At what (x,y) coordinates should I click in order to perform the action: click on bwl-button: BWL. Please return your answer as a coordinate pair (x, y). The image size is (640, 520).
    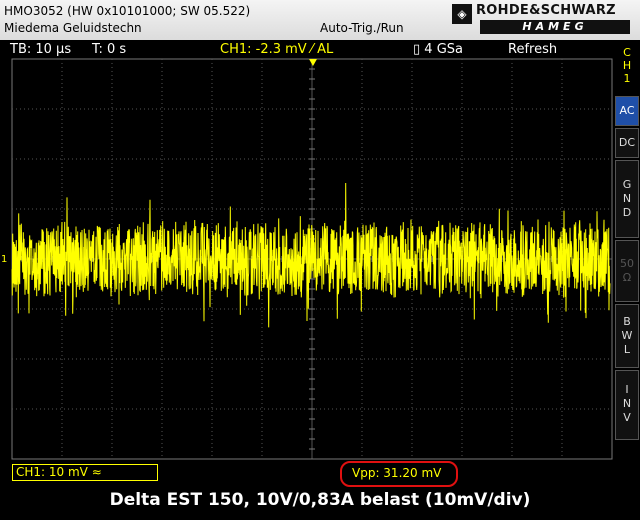
    Looking at the image, I should click on (627, 336).